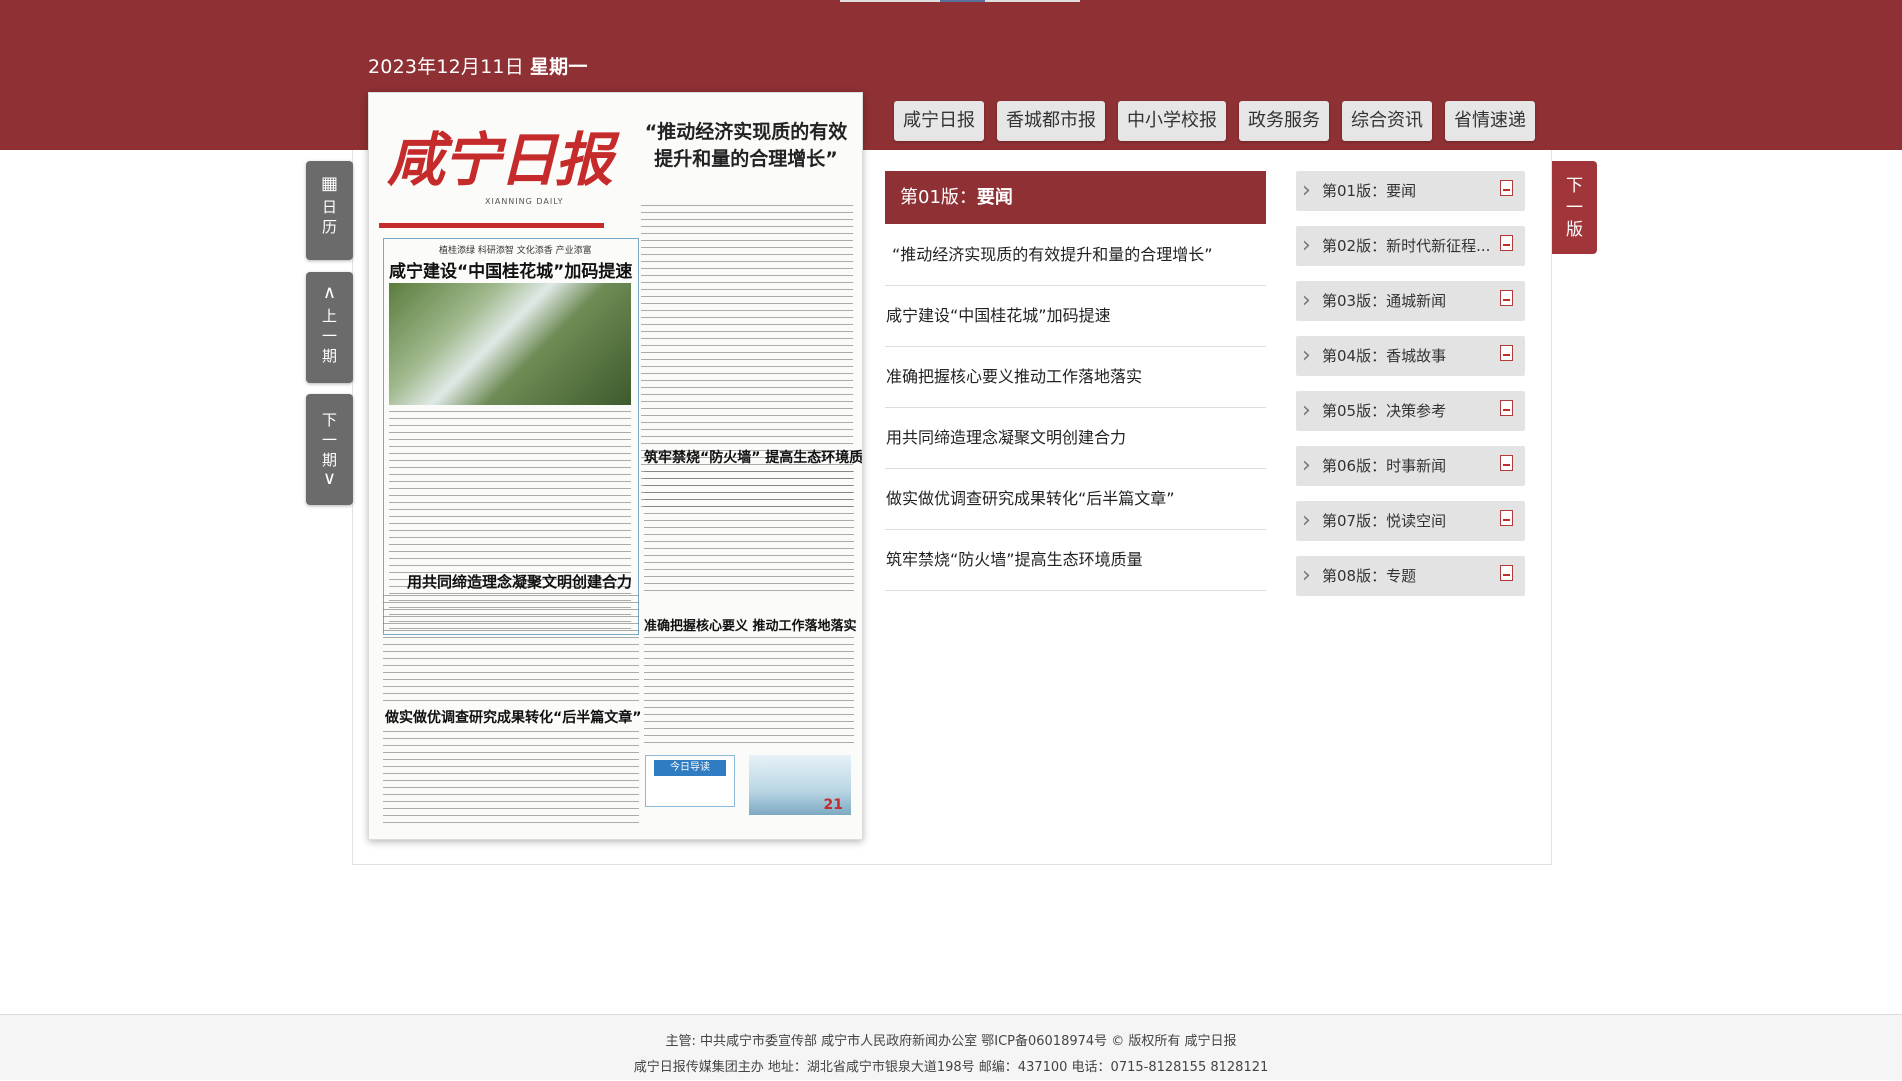 The width and height of the screenshot is (1902, 1081). What do you see at coordinates (524, 201) in the screenshot?
I see `paper-masthead-subtitle: XIANNING DAILY` at bounding box center [524, 201].